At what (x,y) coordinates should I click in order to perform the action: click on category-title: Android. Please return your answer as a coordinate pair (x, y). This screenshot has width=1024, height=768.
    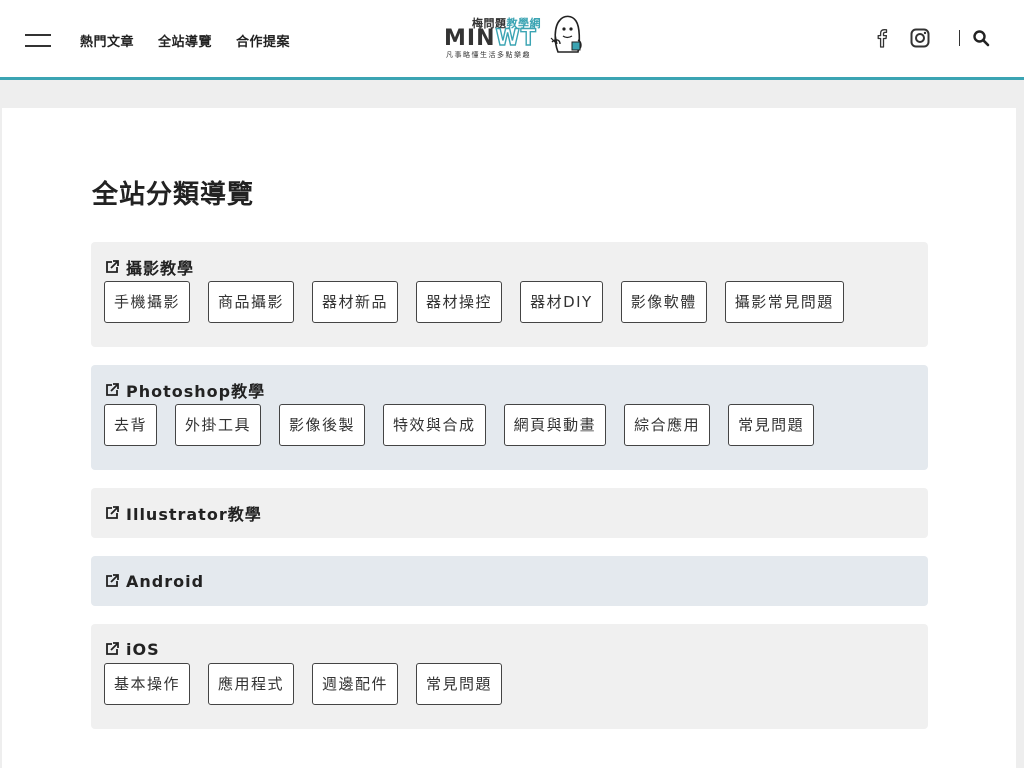
    Looking at the image, I should click on (165, 581).